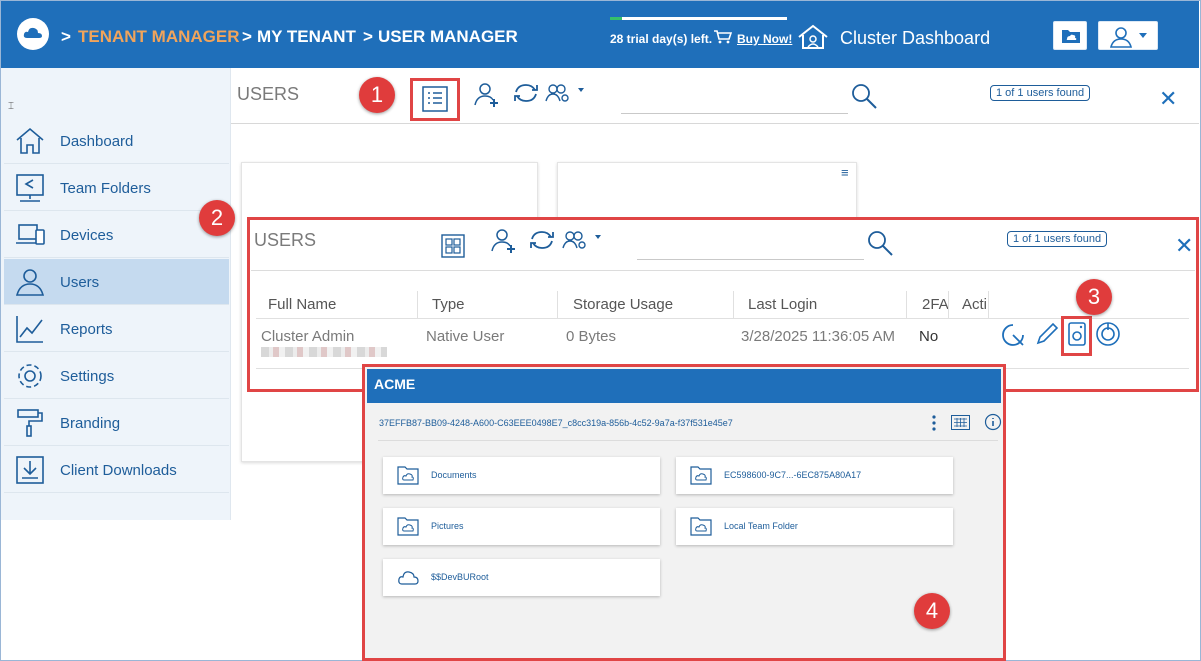 The height and width of the screenshot is (661, 1201). Describe the element at coordinates (435, 101) in the screenshot. I see `list-view-icon` at that location.